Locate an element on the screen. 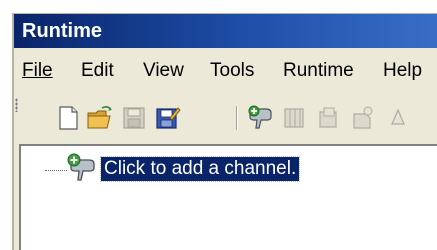 Image resolution: width=437 pixels, height=250 pixels. open-button is located at coordinates (100, 118).